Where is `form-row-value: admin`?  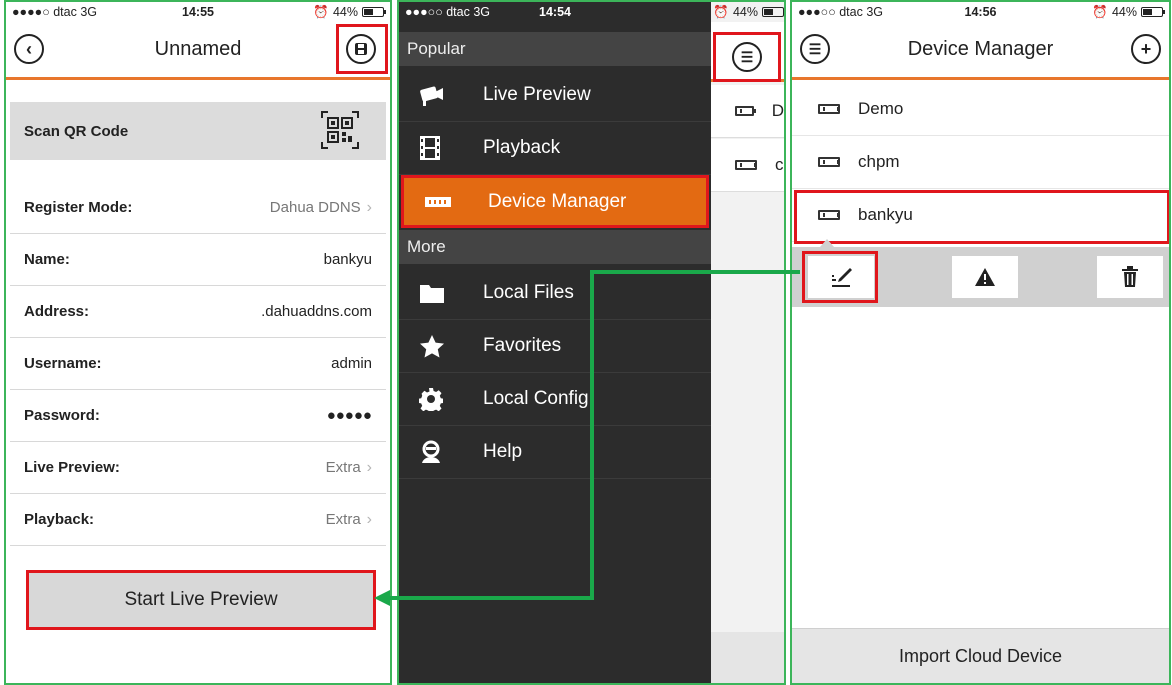
form-row-value: admin is located at coordinates (351, 363).